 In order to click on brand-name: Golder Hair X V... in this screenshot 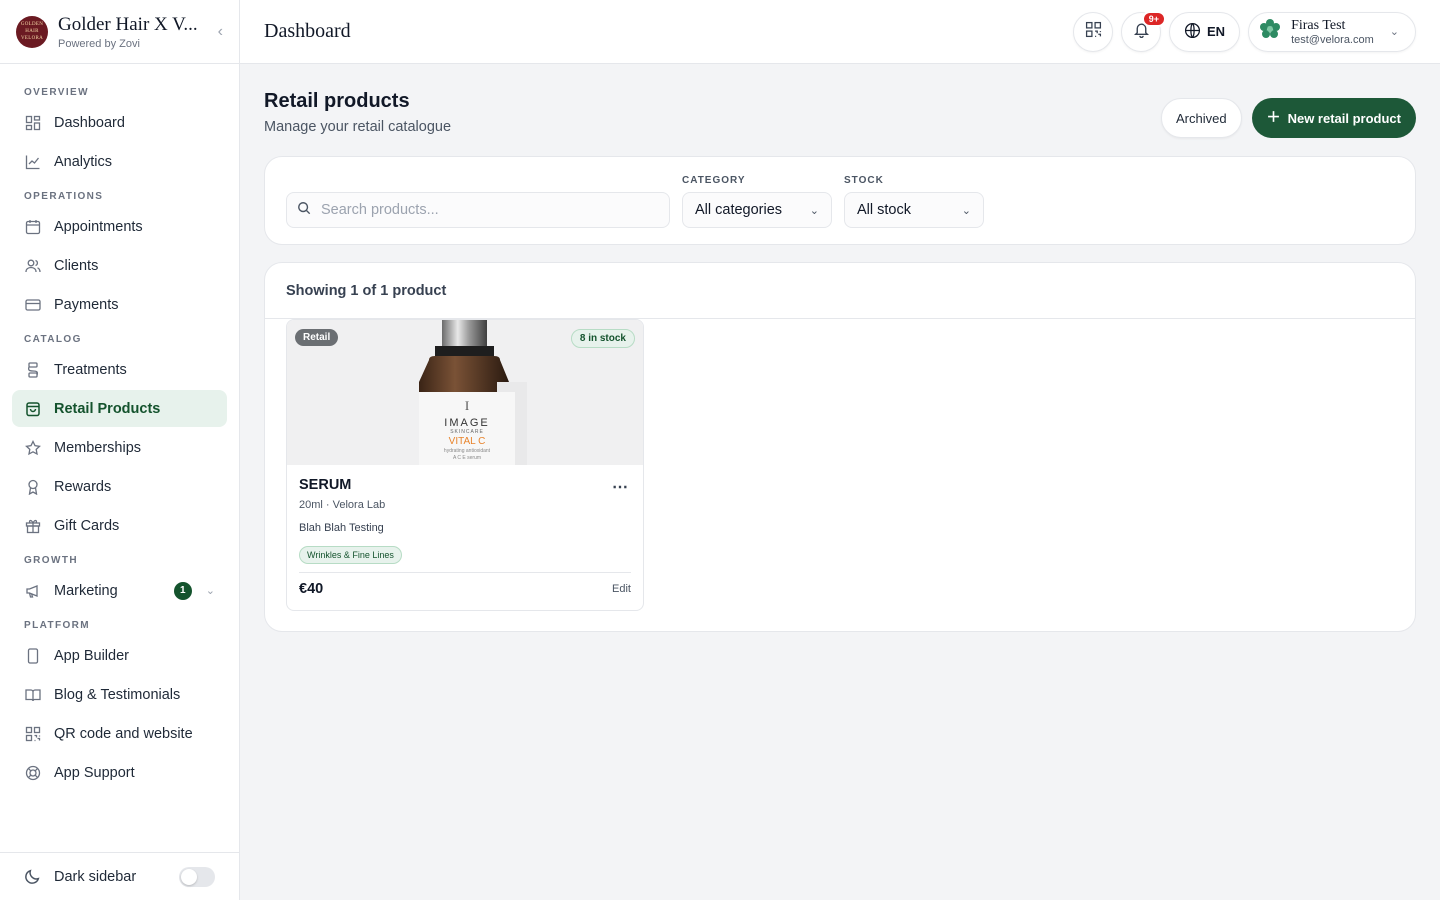, I will do `click(128, 24)`.